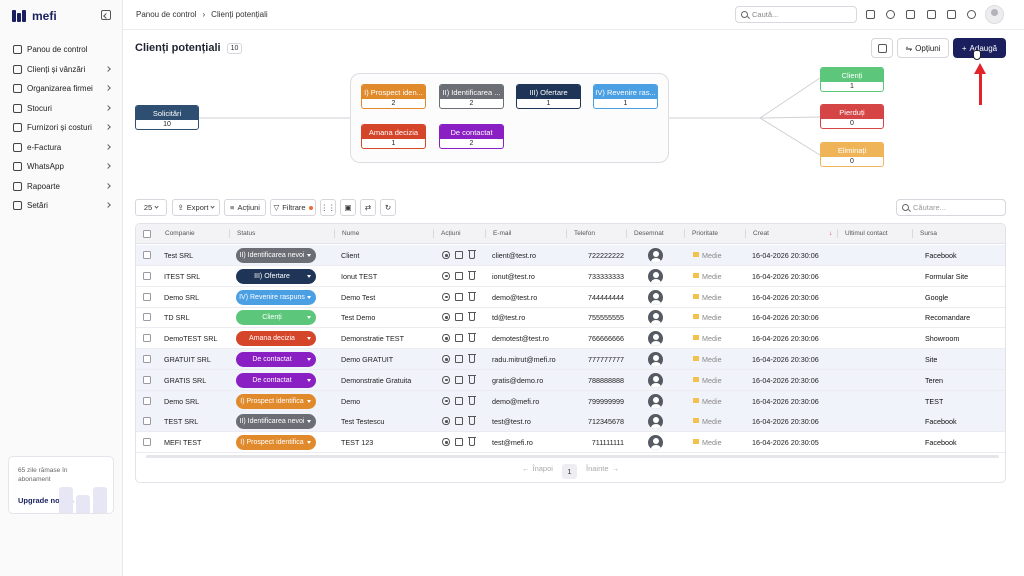  What do you see at coordinates (196, 207) in the screenshot?
I see `export-button: ⇪ Export` at bounding box center [196, 207].